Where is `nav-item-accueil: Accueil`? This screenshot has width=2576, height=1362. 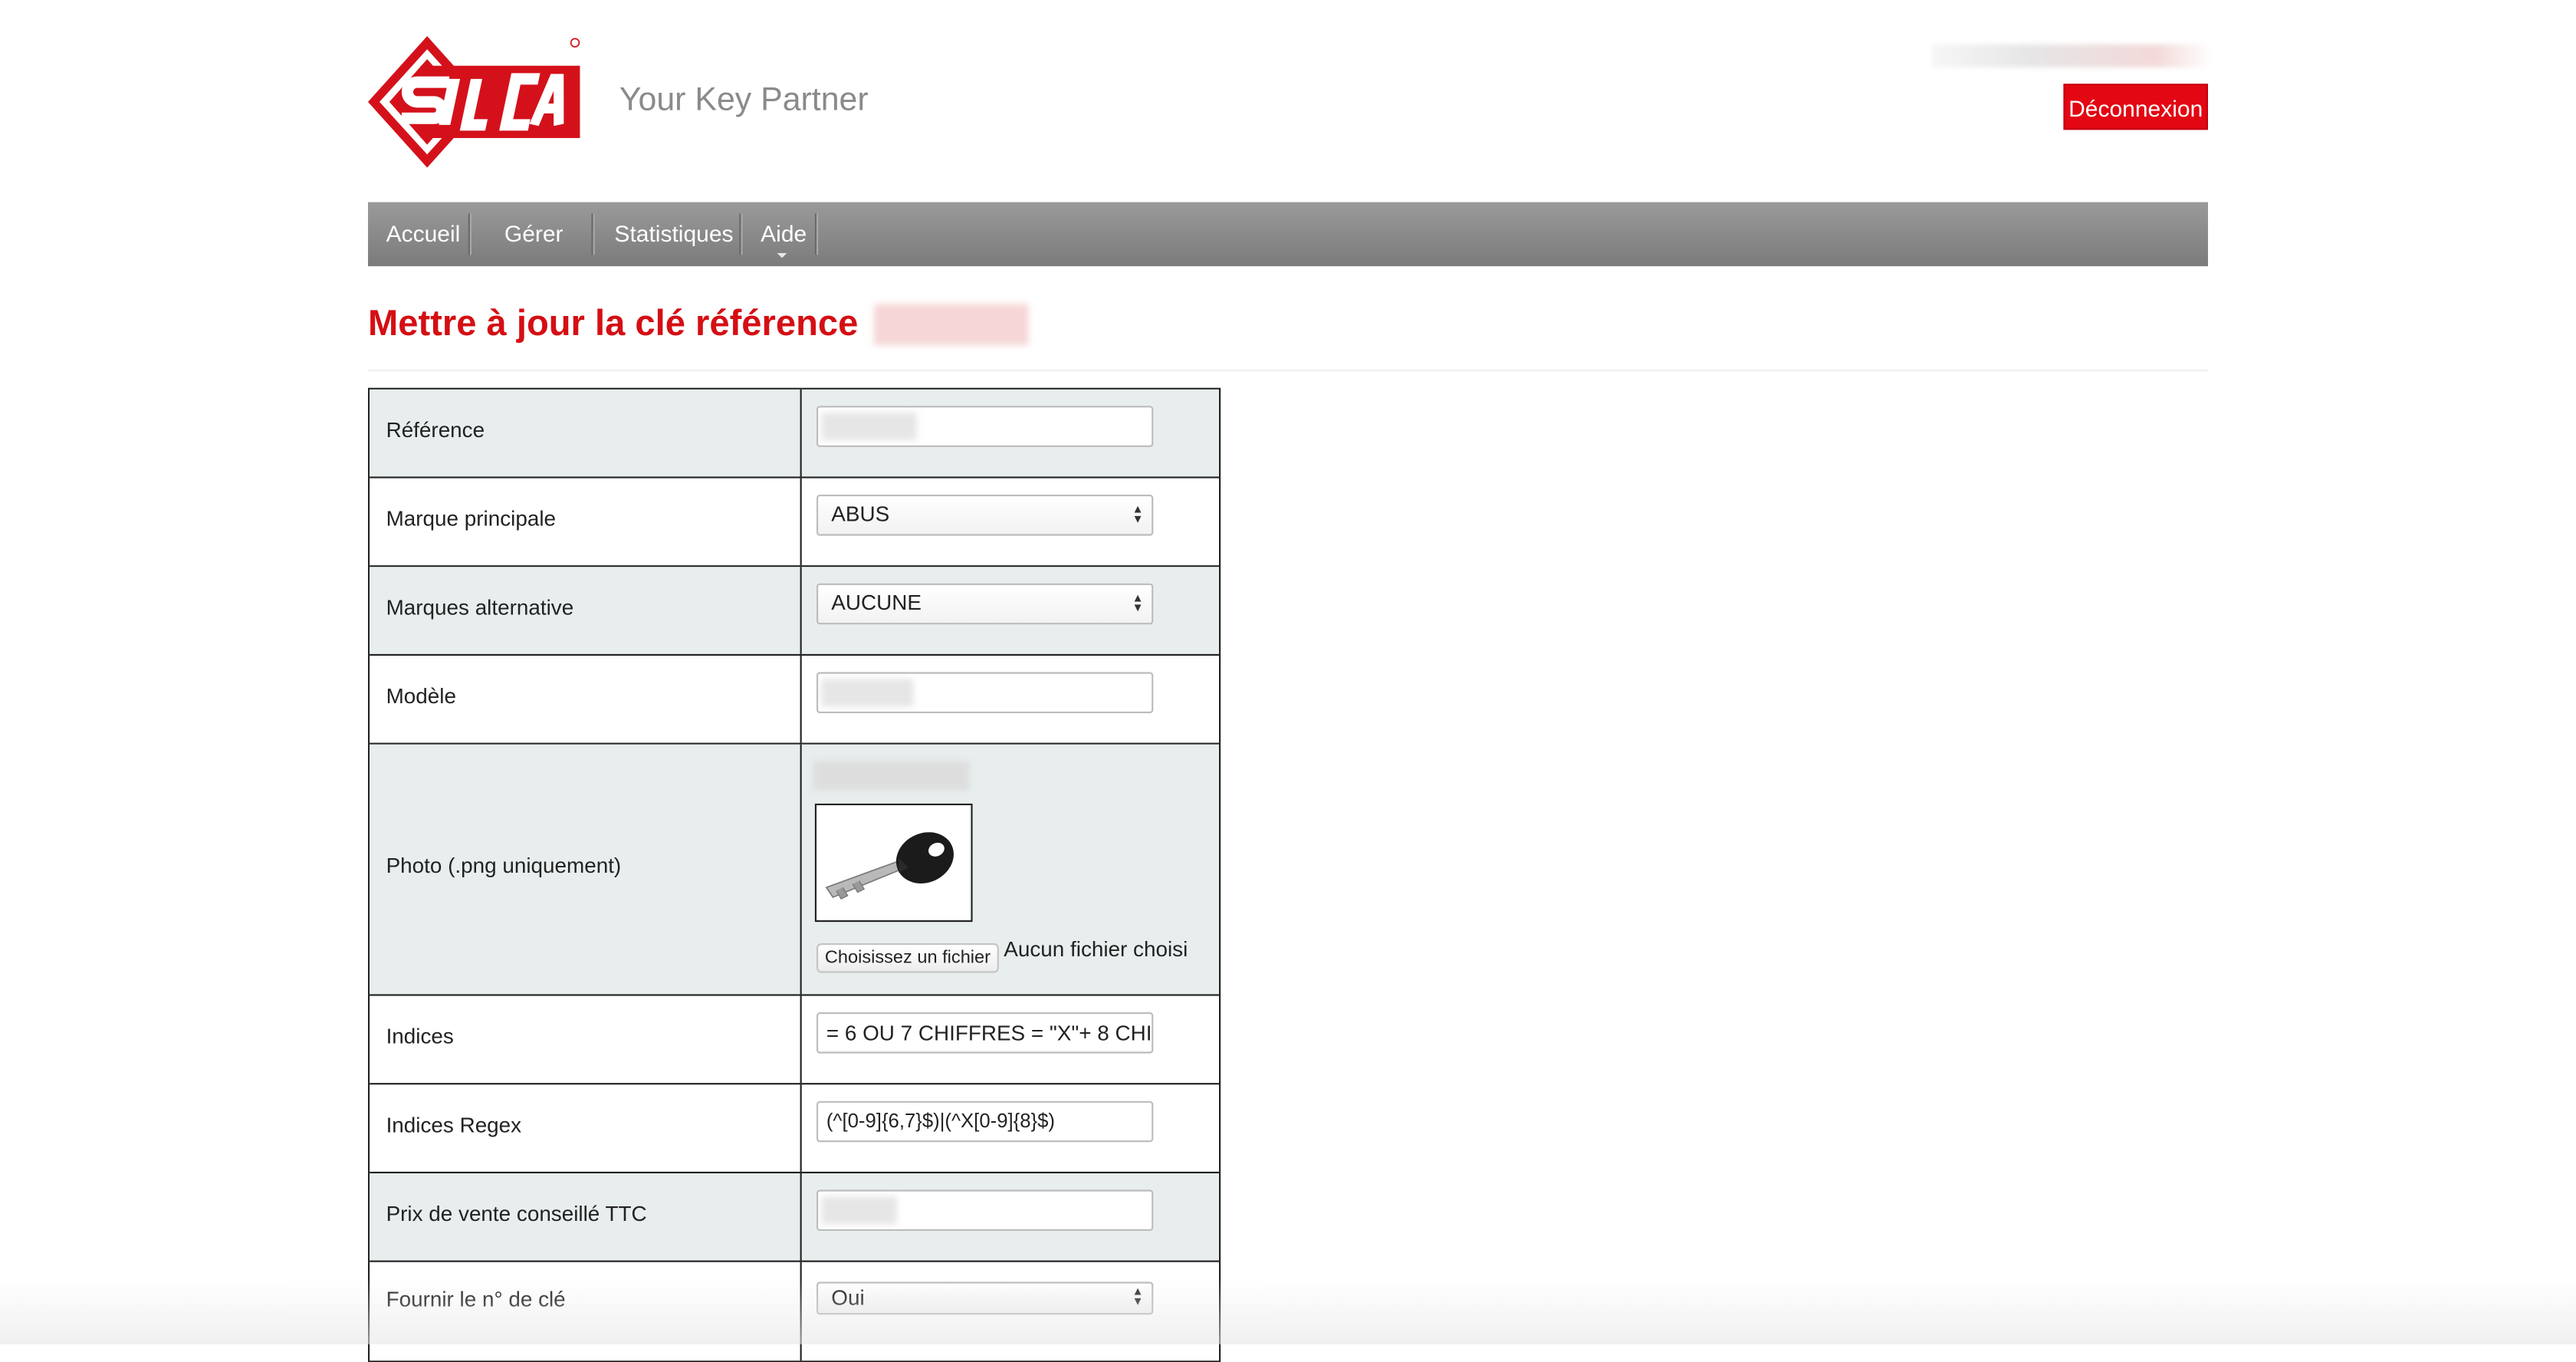 nav-item-accueil: Accueil is located at coordinates (424, 234).